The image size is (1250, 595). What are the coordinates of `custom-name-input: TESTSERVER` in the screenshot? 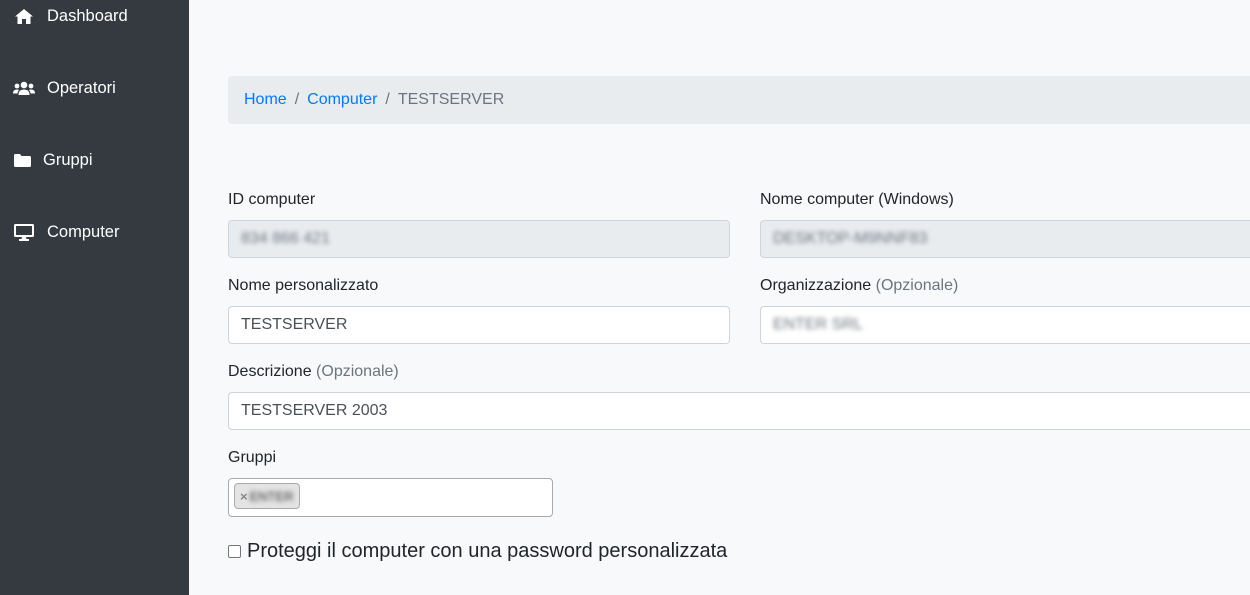 It's located at (479, 325).